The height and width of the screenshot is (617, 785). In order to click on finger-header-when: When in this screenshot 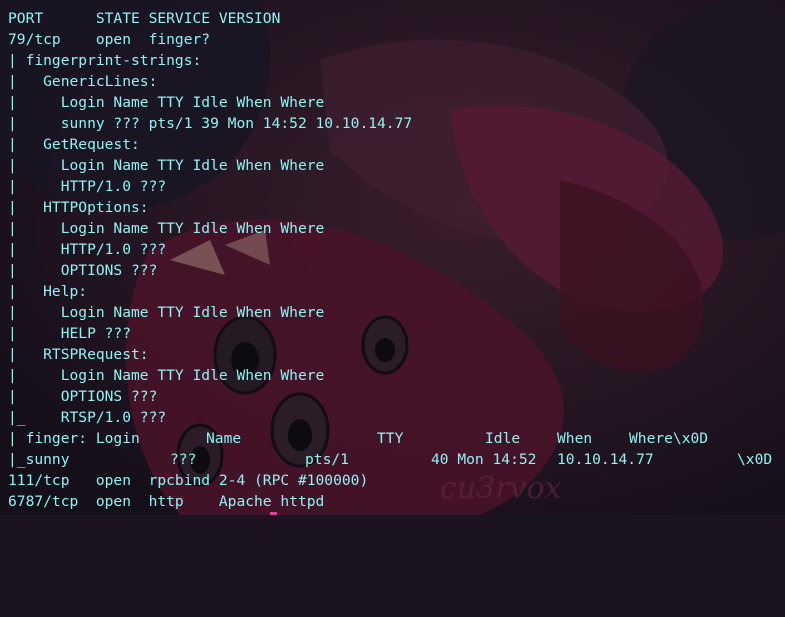, I will do `click(575, 438)`.